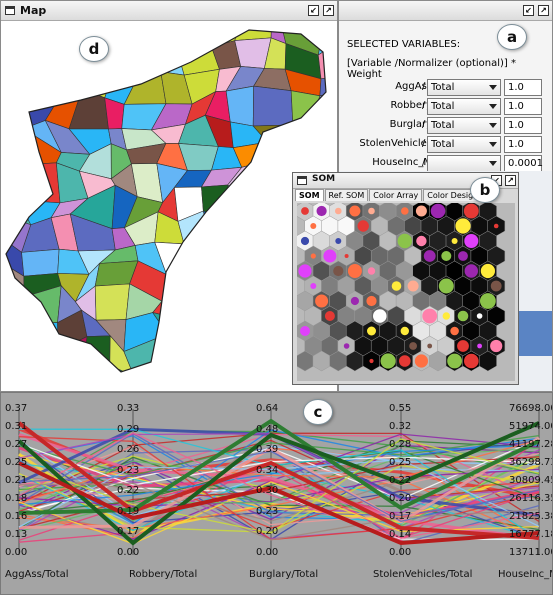  Describe the element at coordinates (346, 195) in the screenshot. I see `tab-ref-som: Ref. SOM` at that location.